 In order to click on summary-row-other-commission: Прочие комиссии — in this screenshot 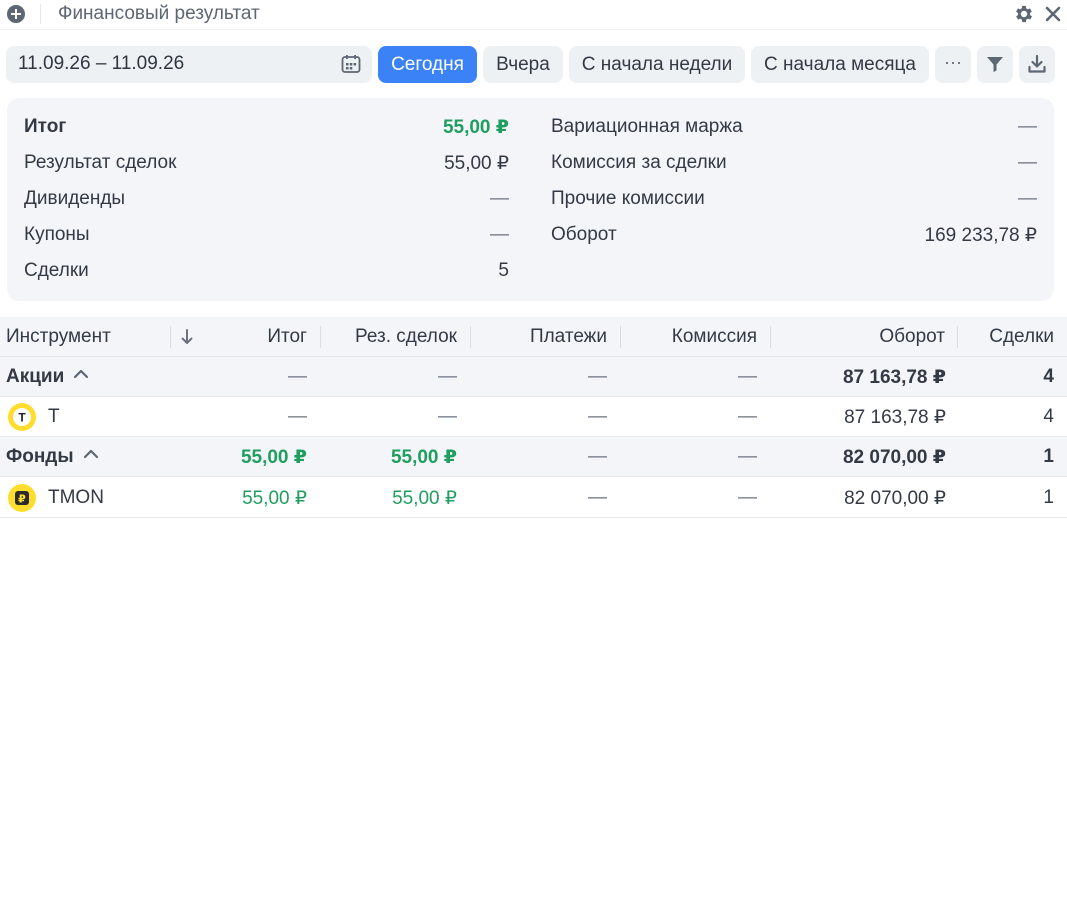, I will do `click(794, 201)`.